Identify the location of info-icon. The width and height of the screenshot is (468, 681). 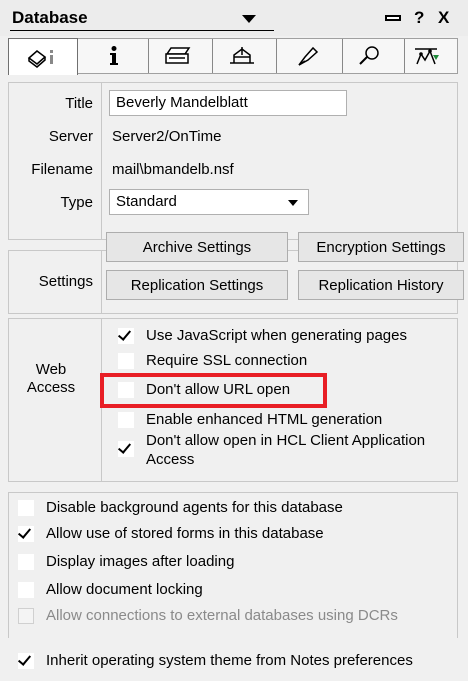
(113, 55).